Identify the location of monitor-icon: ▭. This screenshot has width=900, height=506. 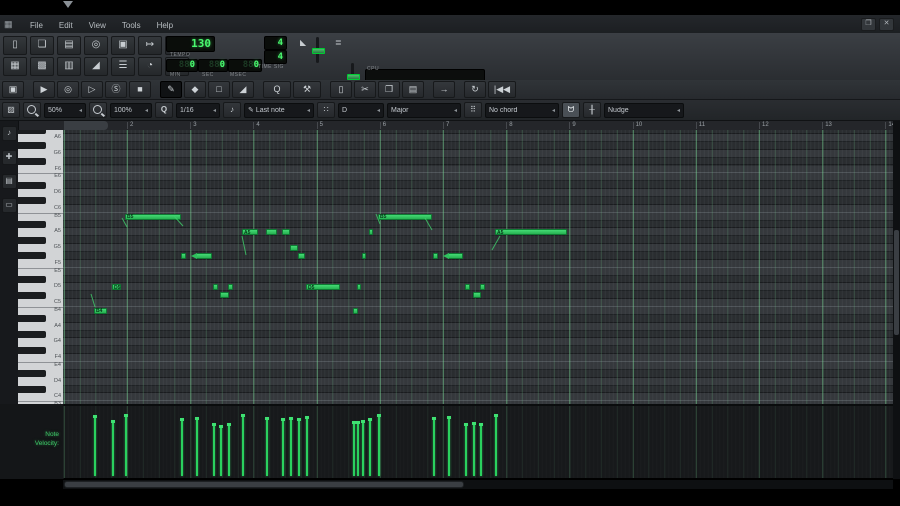
(9, 205).